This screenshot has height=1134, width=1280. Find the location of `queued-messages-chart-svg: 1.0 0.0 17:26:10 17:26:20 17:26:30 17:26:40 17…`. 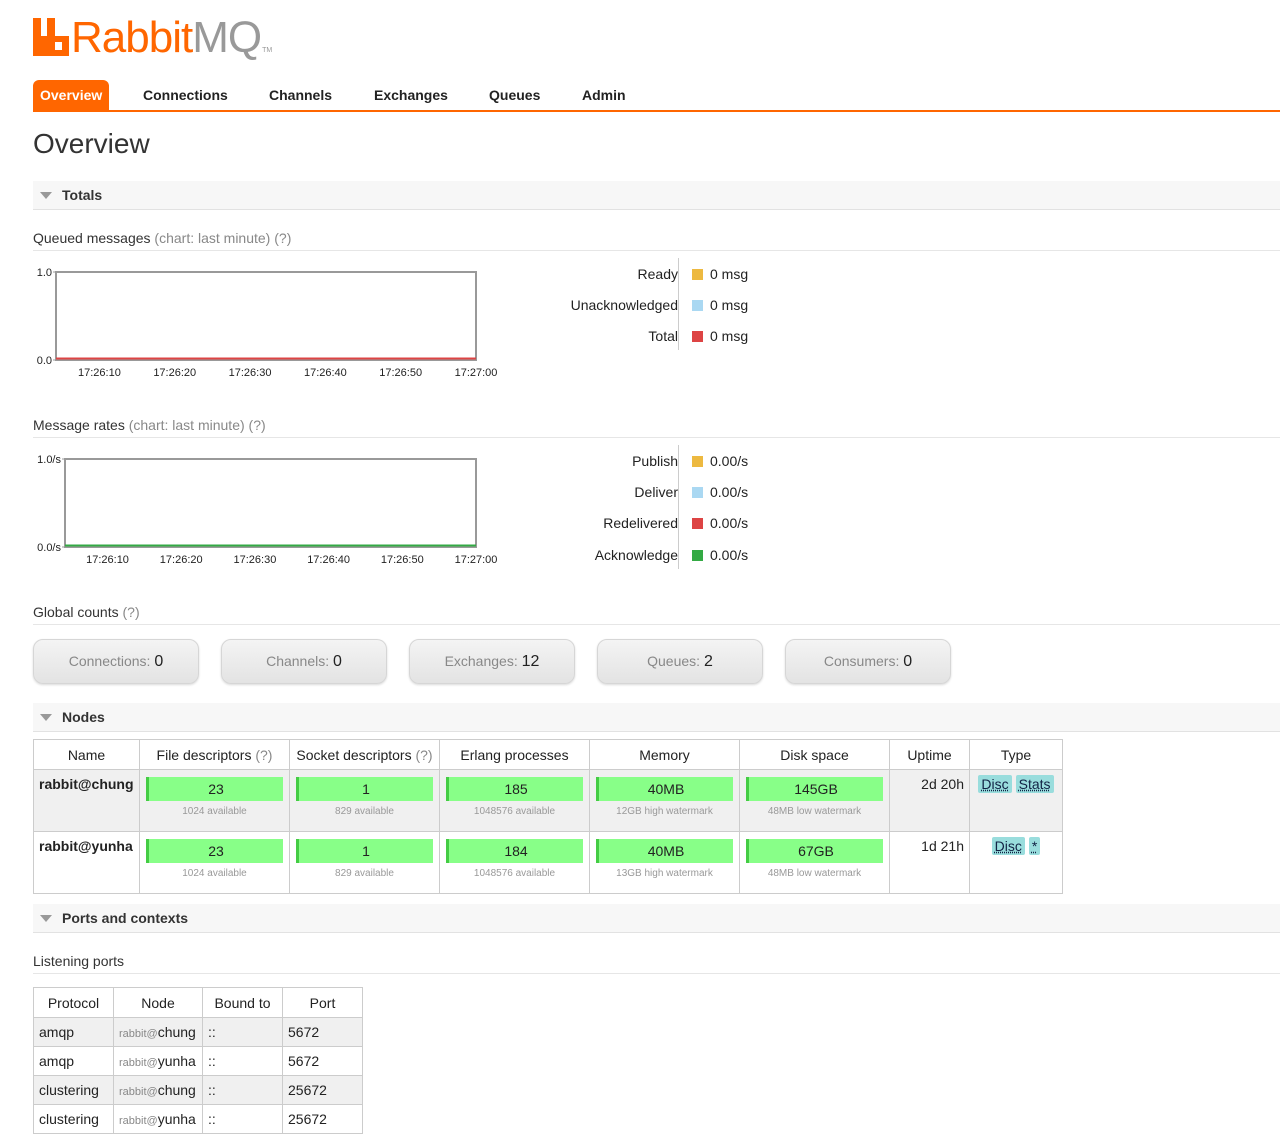

queued-messages-chart-svg: 1.0 0.0 17:26:10 17:26:20 17:26:30 17:26:40 17… is located at coordinates (268, 322).